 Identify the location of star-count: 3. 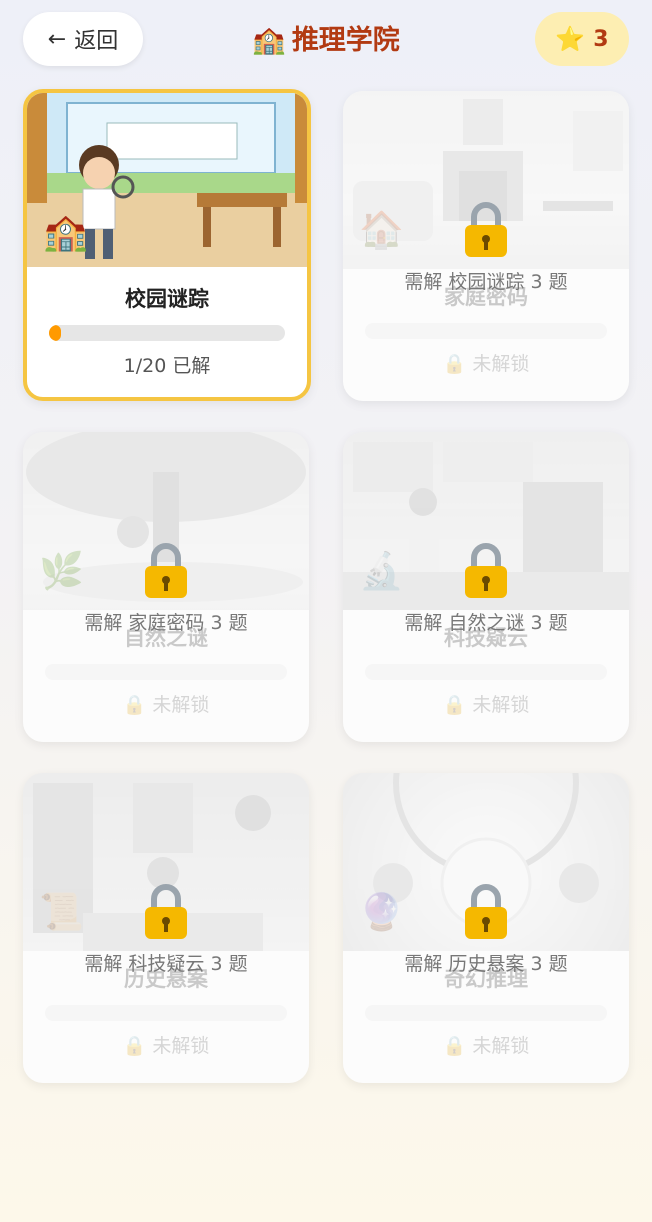
(601, 39).